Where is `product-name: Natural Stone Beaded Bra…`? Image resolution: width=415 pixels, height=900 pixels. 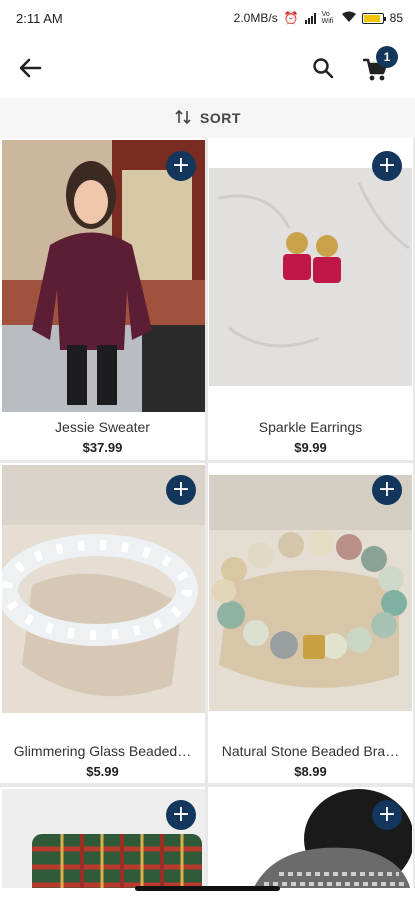
product-name: Natural Stone Beaded Bra… is located at coordinates (310, 751).